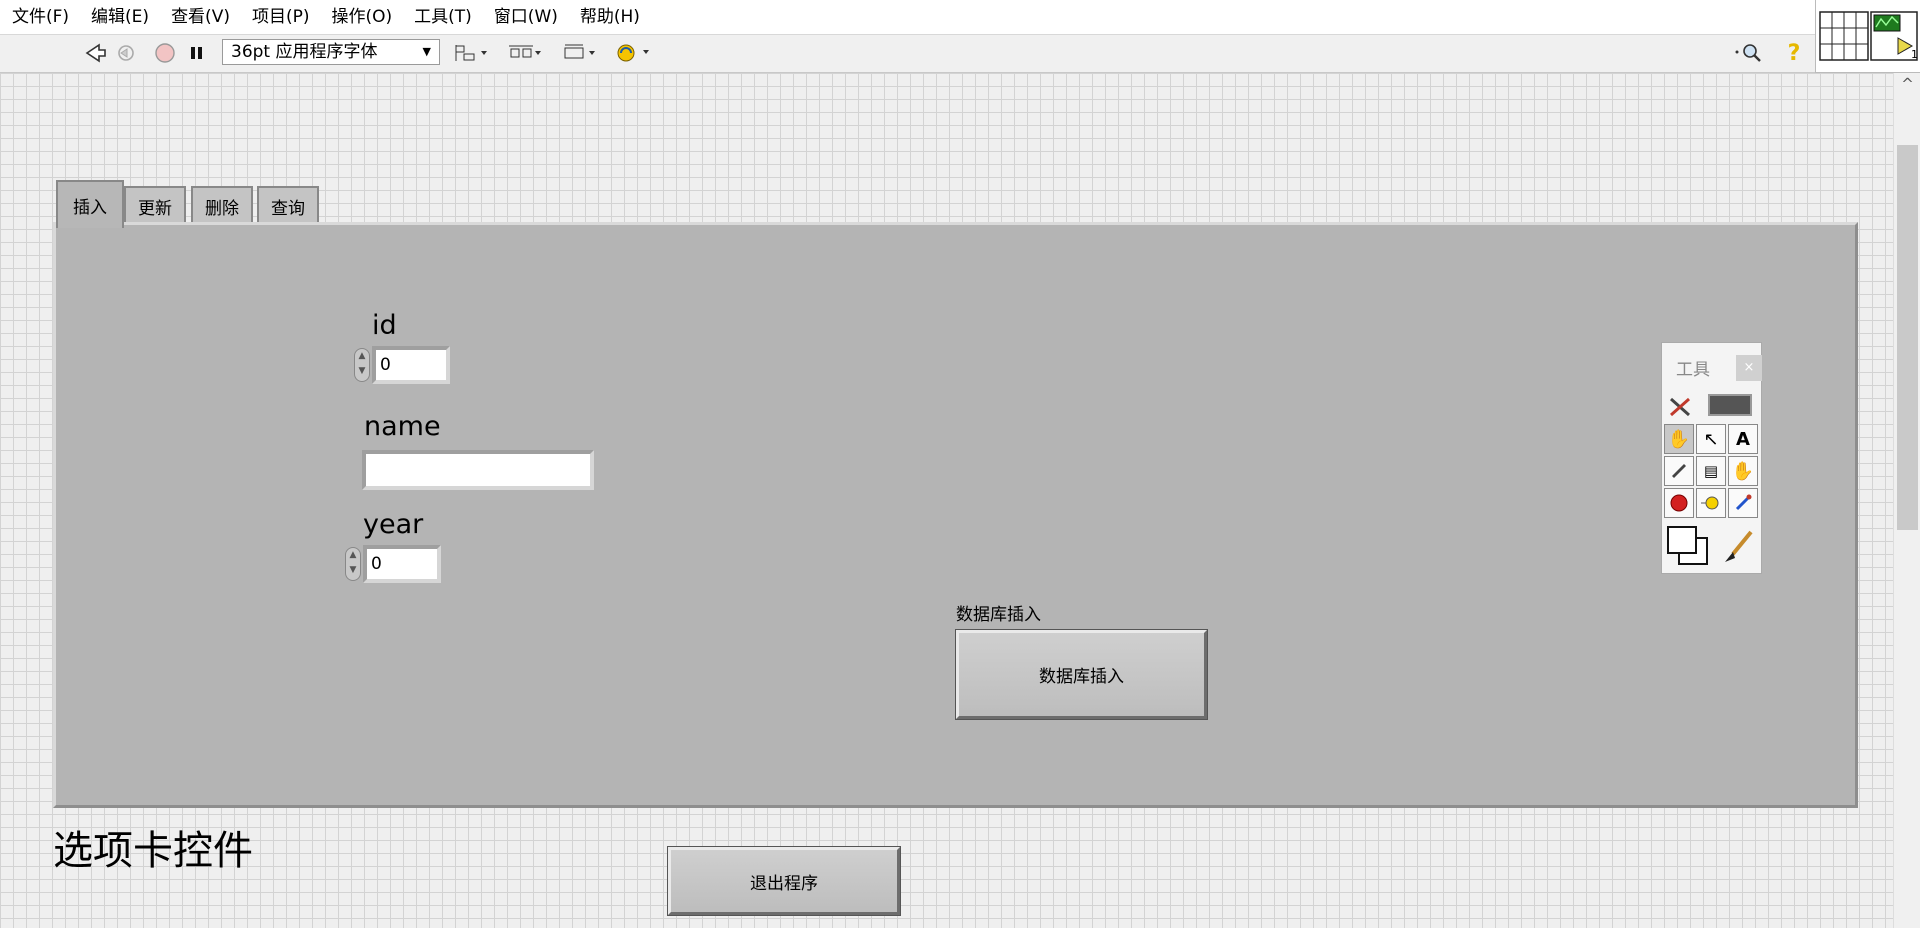 This screenshot has width=1920, height=928. I want to click on insert-button: 数据库插入, so click(1081, 674).